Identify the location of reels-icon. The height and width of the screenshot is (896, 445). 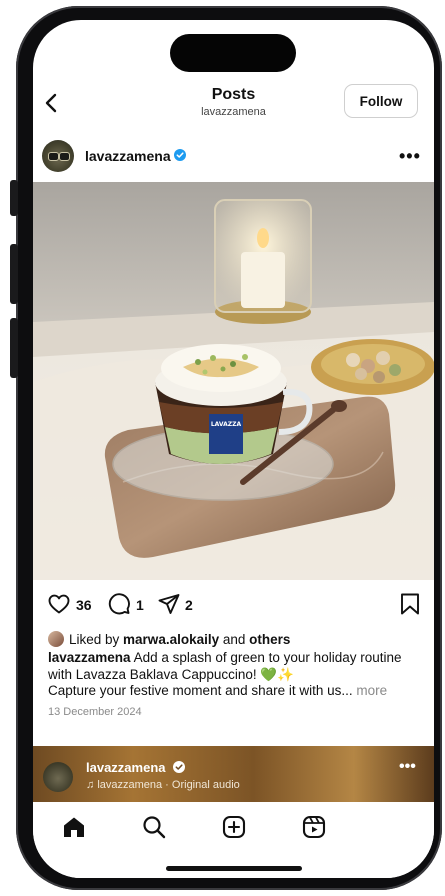
(314, 827).